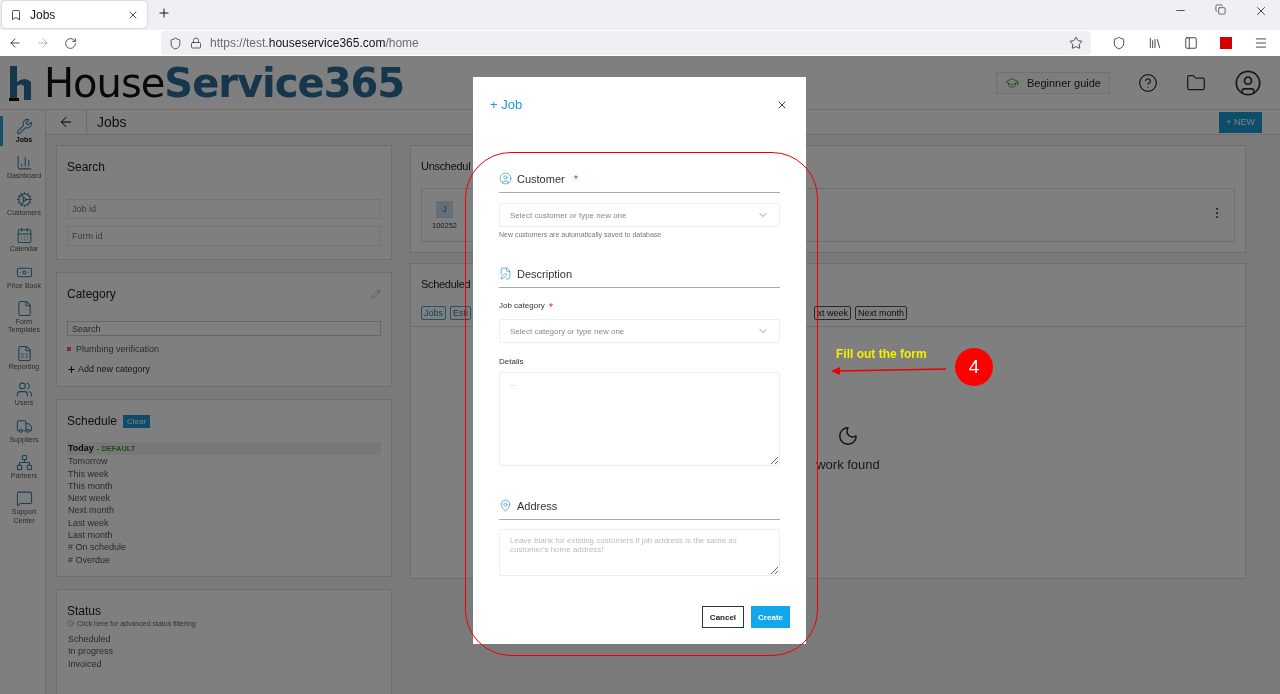  I want to click on schedule-option: # On schedule, so click(224, 547).